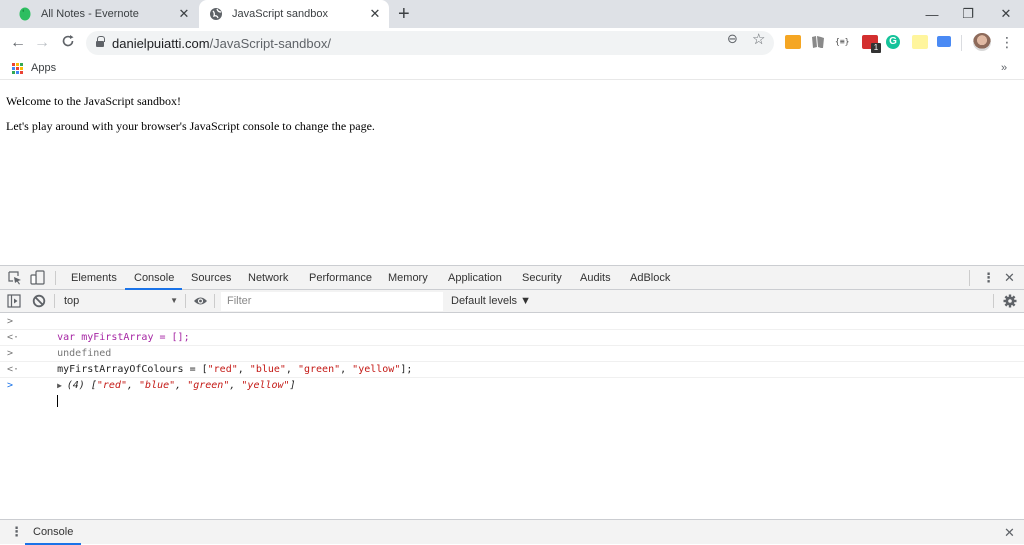  Describe the element at coordinates (332, 301) in the screenshot. I see `filter-input: Filter` at that location.